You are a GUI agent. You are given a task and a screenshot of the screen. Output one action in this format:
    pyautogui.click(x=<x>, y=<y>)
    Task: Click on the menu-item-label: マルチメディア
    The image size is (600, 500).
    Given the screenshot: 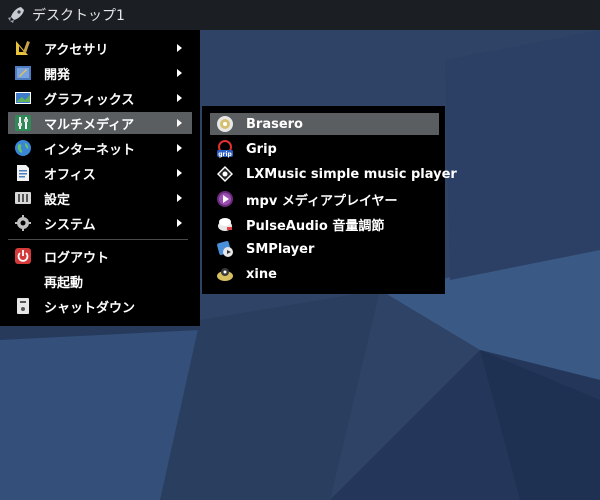 What is the action you would take?
    pyautogui.click(x=89, y=125)
    